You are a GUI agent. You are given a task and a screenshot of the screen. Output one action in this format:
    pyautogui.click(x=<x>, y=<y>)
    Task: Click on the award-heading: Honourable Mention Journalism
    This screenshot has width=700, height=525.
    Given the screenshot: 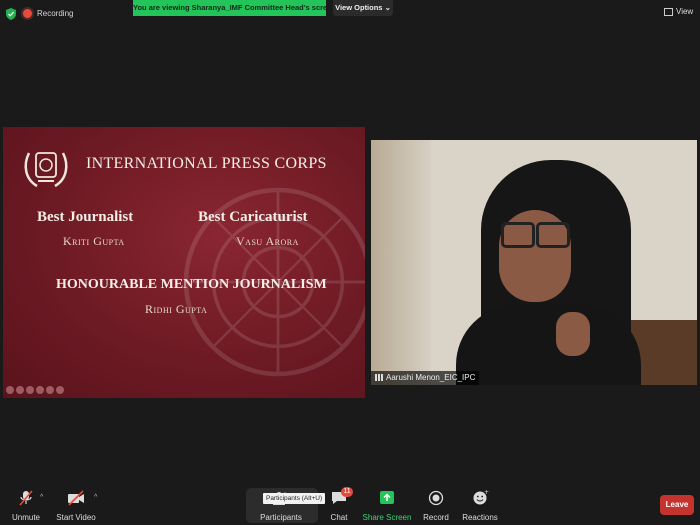 What is the action you would take?
    pyautogui.click(x=191, y=284)
    